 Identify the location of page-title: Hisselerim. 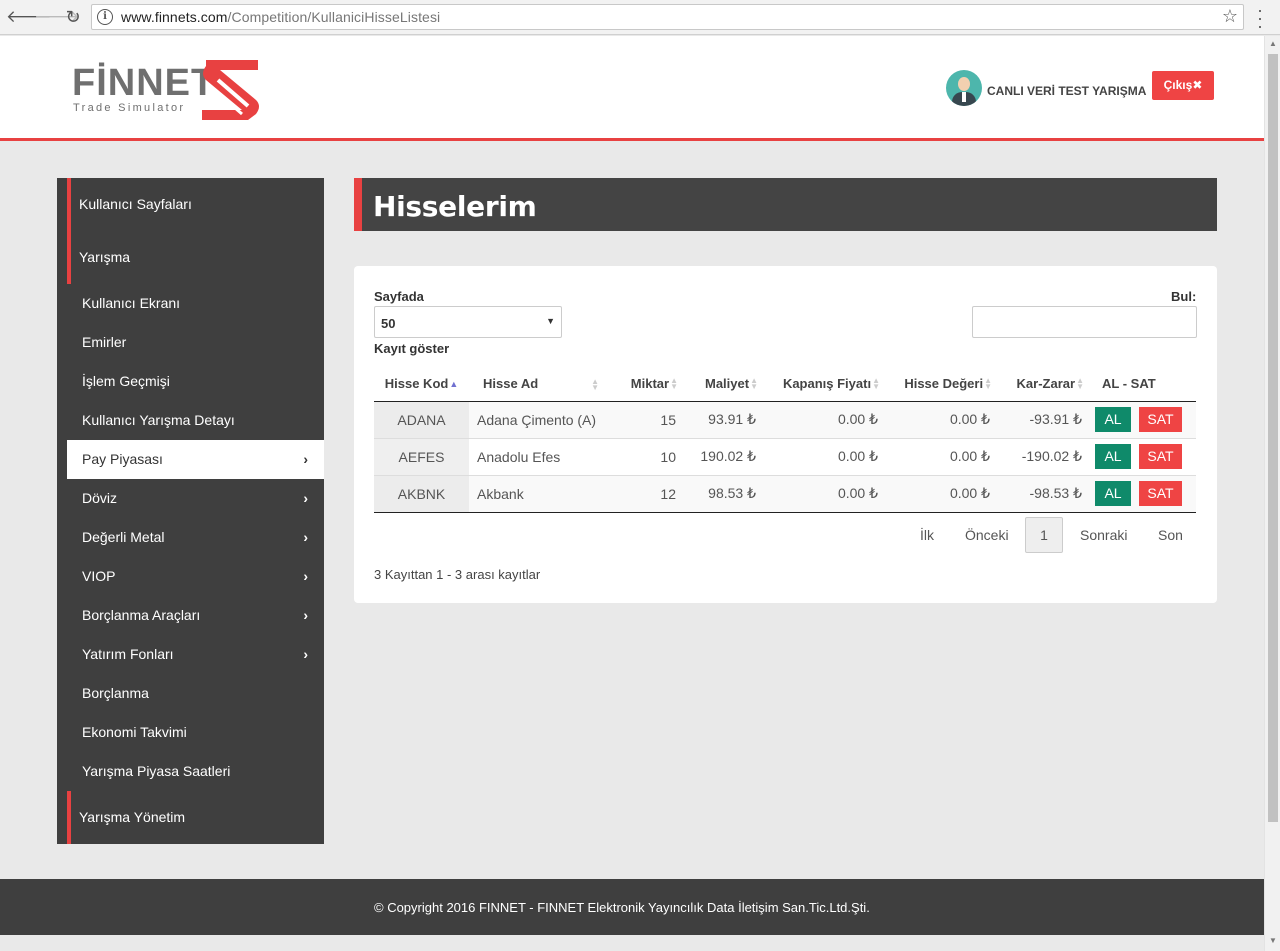
(455, 206).